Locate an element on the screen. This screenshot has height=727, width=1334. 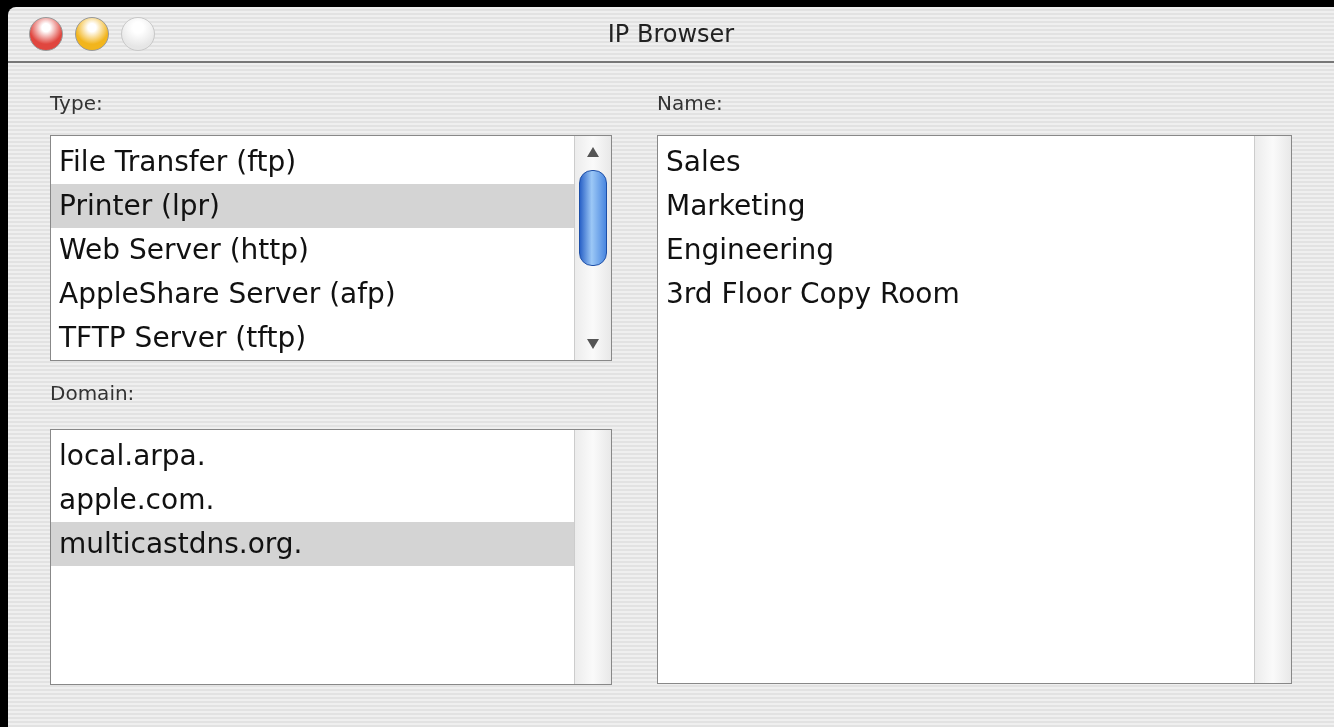
list-item: multicastdns.org. is located at coordinates (312, 544).